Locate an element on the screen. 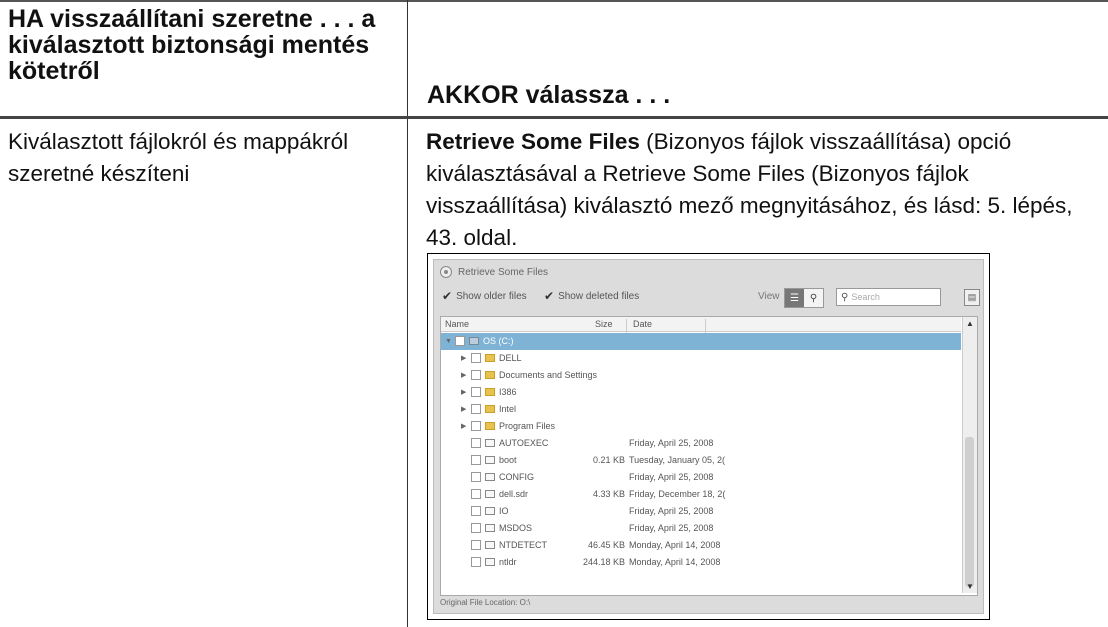 The image size is (1108, 627). header-rule is located at coordinates (554, 117).